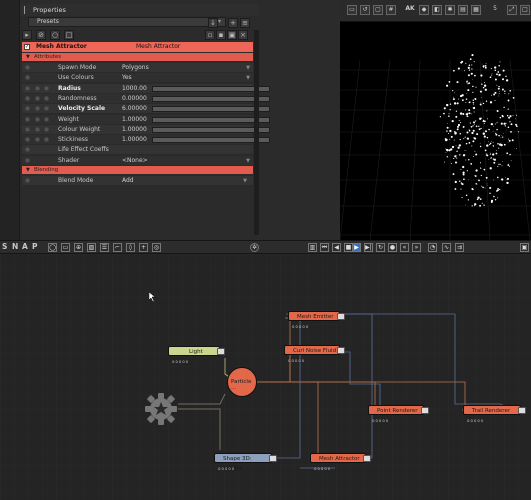 The width and height of the screenshot is (531, 500). Describe the element at coordinates (463, 10) in the screenshot. I see `stack-icon: ▤` at that location.